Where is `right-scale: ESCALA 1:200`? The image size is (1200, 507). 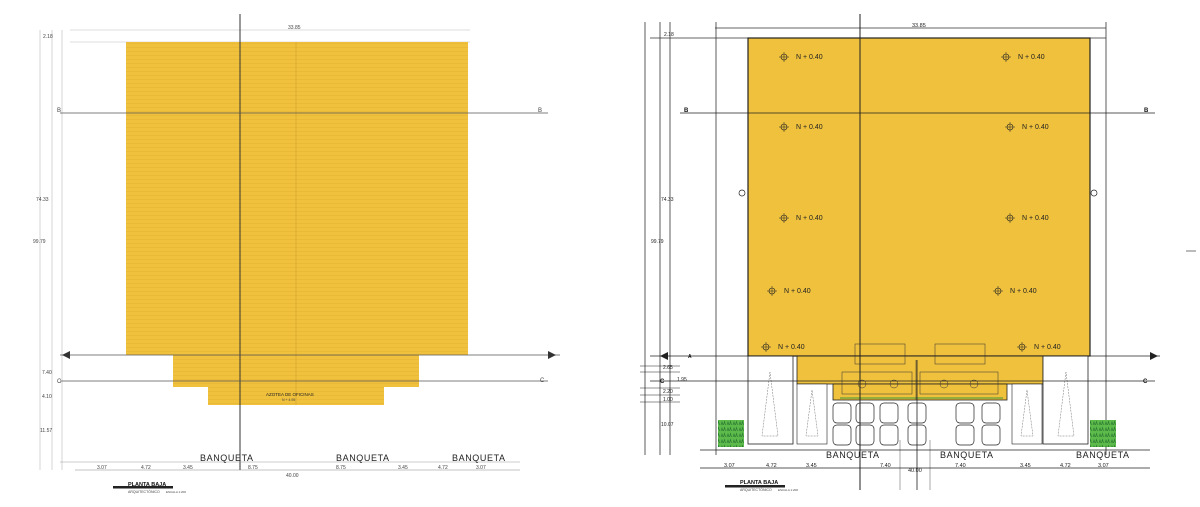 right-scale: ESCALA 1:200 is located at coordinates (788, 490).